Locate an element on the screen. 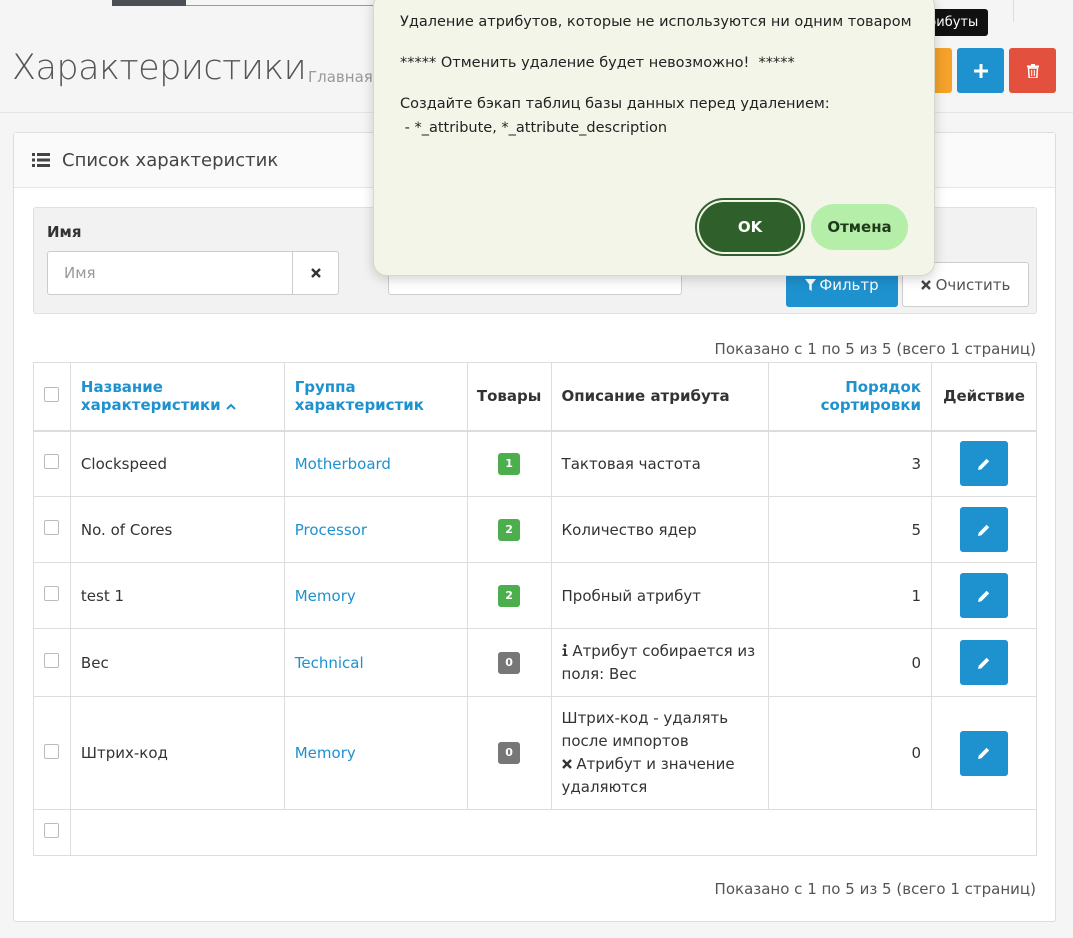  products-count-badge: 1 is located at coordinates (509, 463).